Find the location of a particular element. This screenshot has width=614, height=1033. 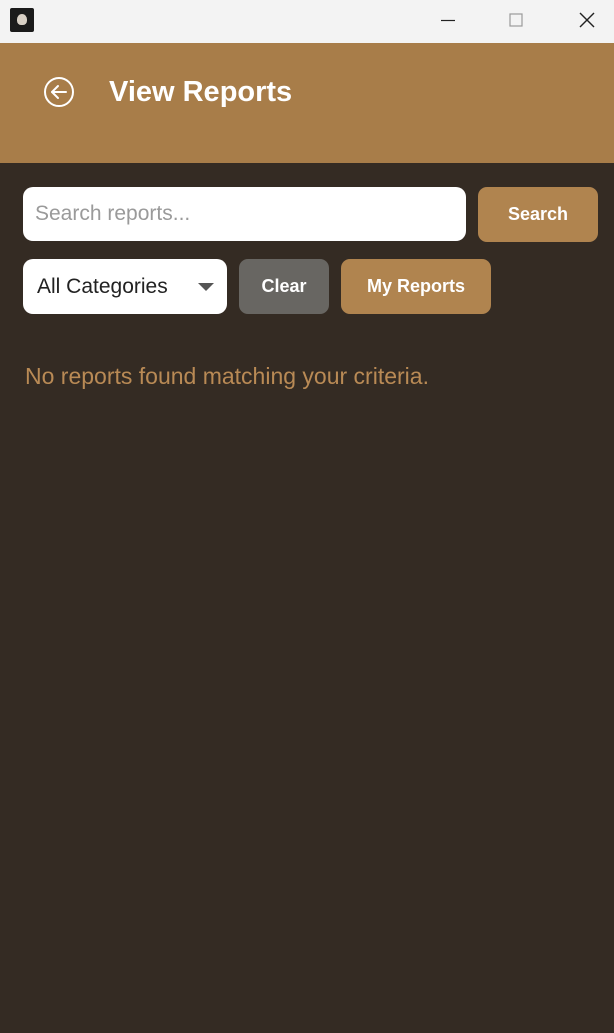

category-selected-value: All Categories is located at coordinates (102, 286).